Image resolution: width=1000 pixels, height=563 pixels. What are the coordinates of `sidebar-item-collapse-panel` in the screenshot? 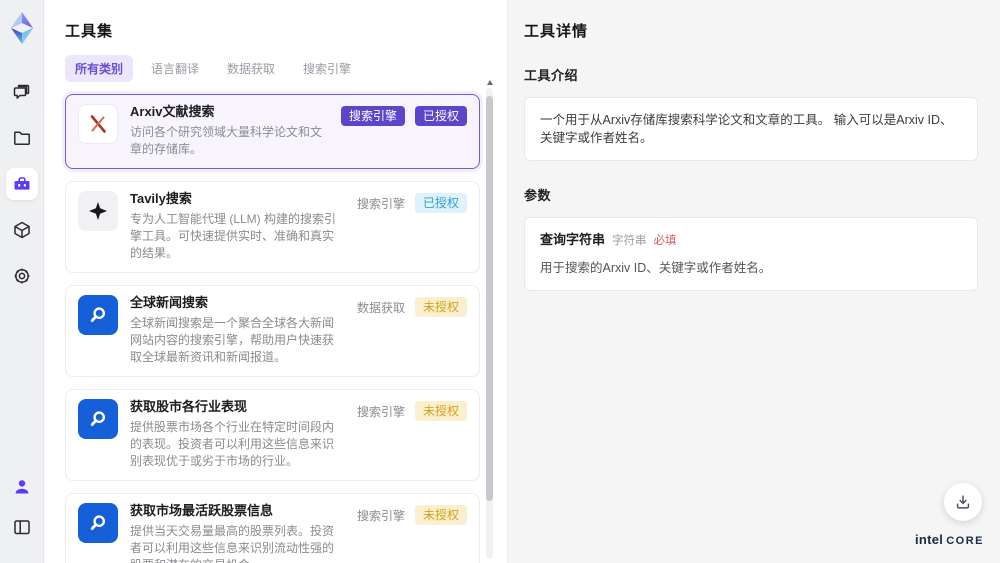 It's located at (22, 527).